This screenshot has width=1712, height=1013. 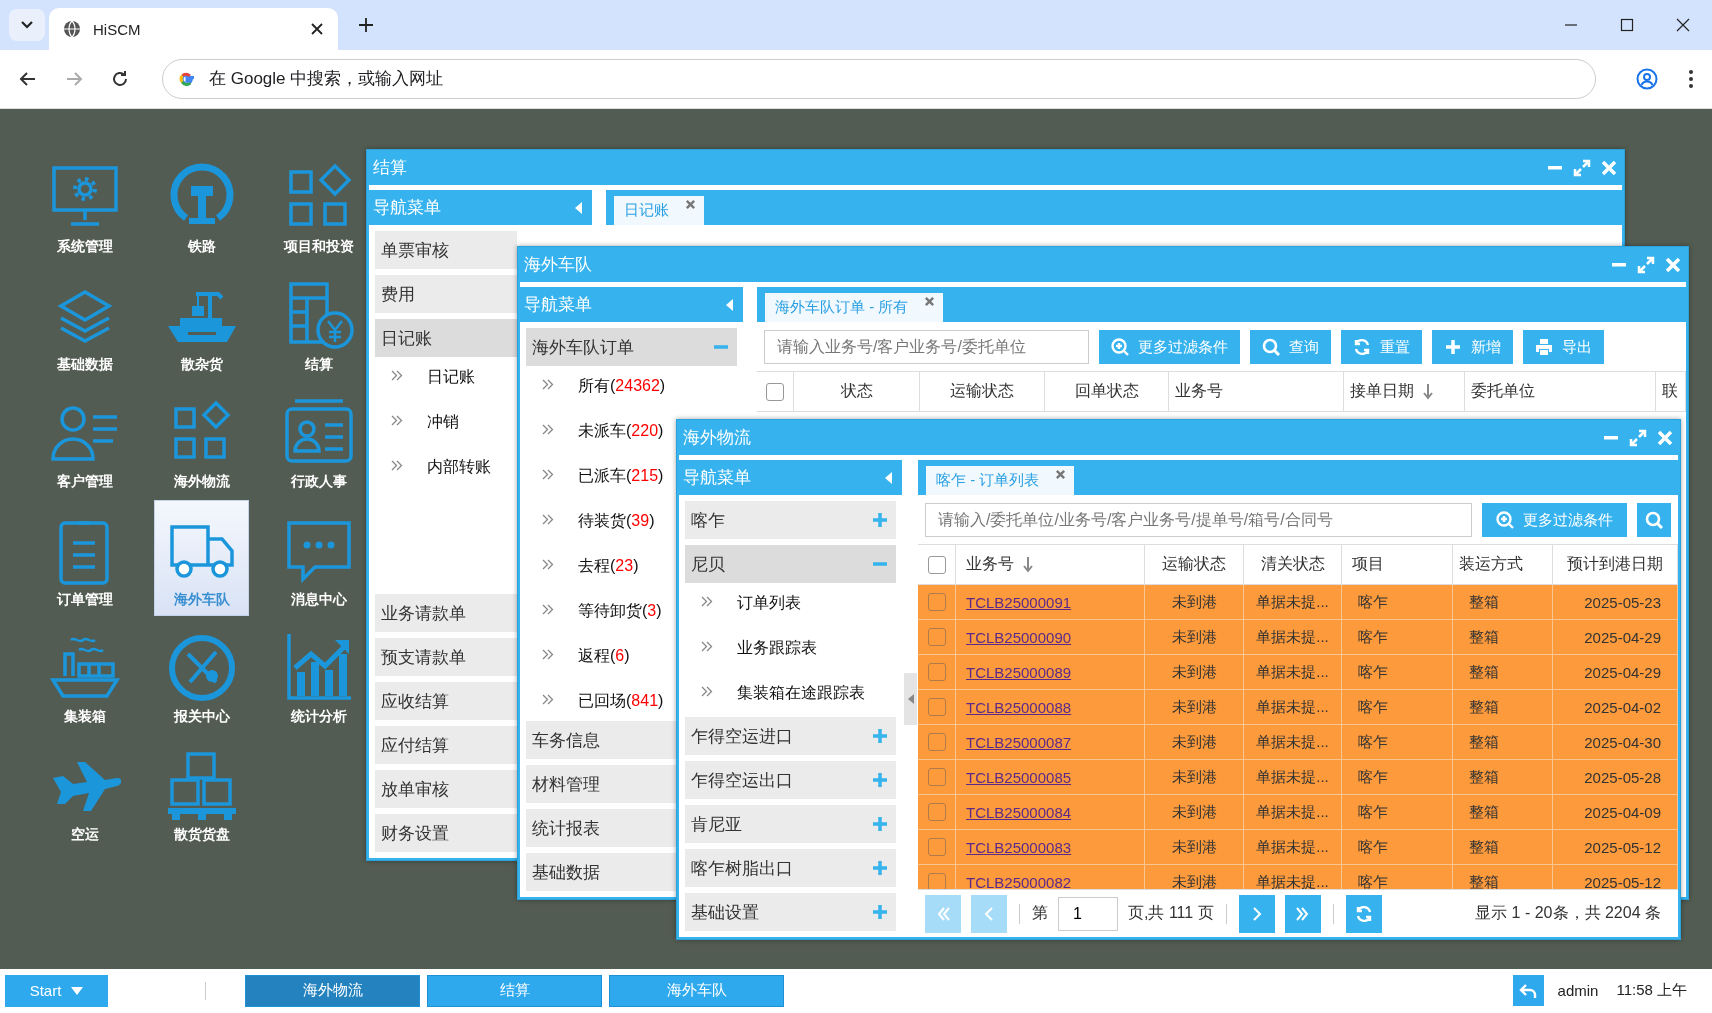 What do you see at coordinates (790, 736) in the screenshot?
I see `nav-group: 乍得空运进口` at bounding box center [790, 736].